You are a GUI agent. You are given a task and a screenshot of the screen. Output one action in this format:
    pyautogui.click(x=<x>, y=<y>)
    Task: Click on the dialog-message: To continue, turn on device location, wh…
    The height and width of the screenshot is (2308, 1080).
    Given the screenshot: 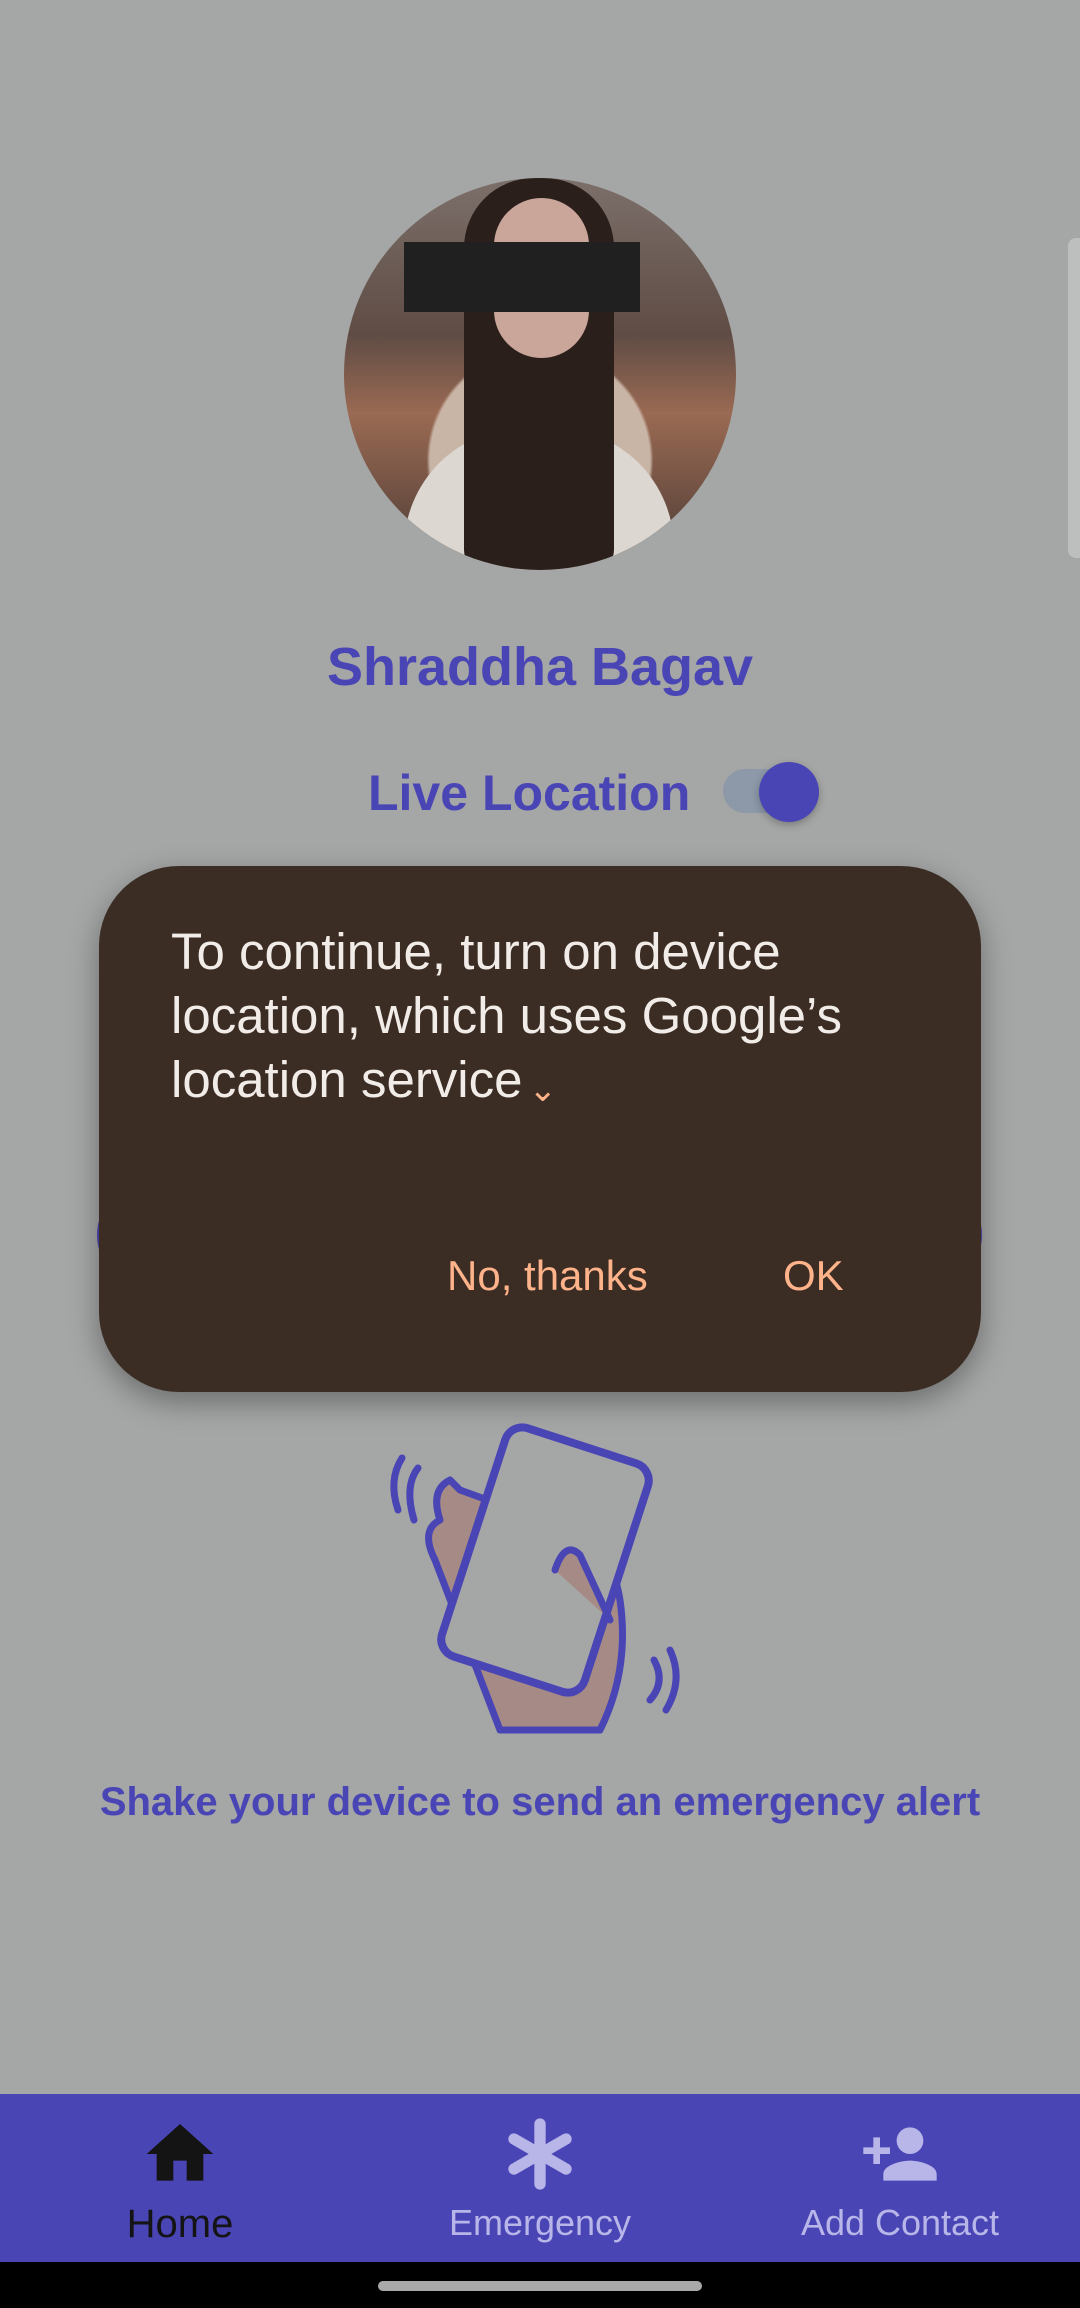 What is the action you would take?
    pyautogui.click(x=541, y=1019)
    